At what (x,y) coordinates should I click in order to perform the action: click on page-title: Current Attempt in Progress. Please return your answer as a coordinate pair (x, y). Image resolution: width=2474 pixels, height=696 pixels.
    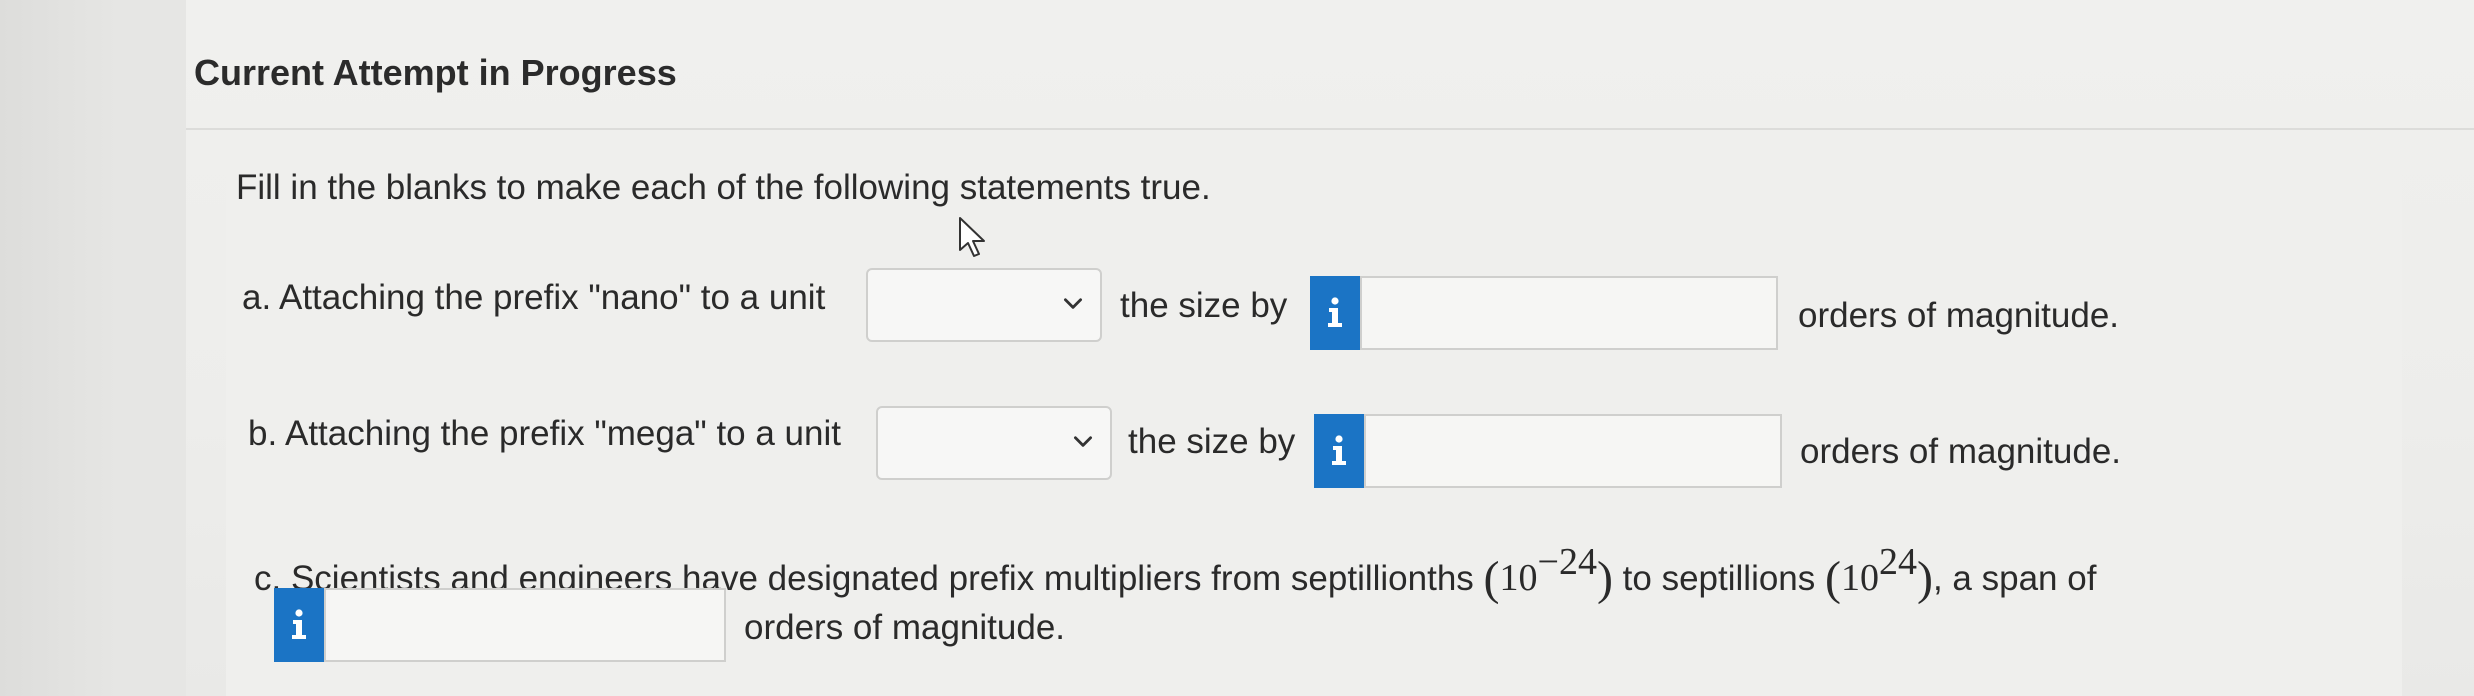
    Looking at the image, I should click on (435, 72).